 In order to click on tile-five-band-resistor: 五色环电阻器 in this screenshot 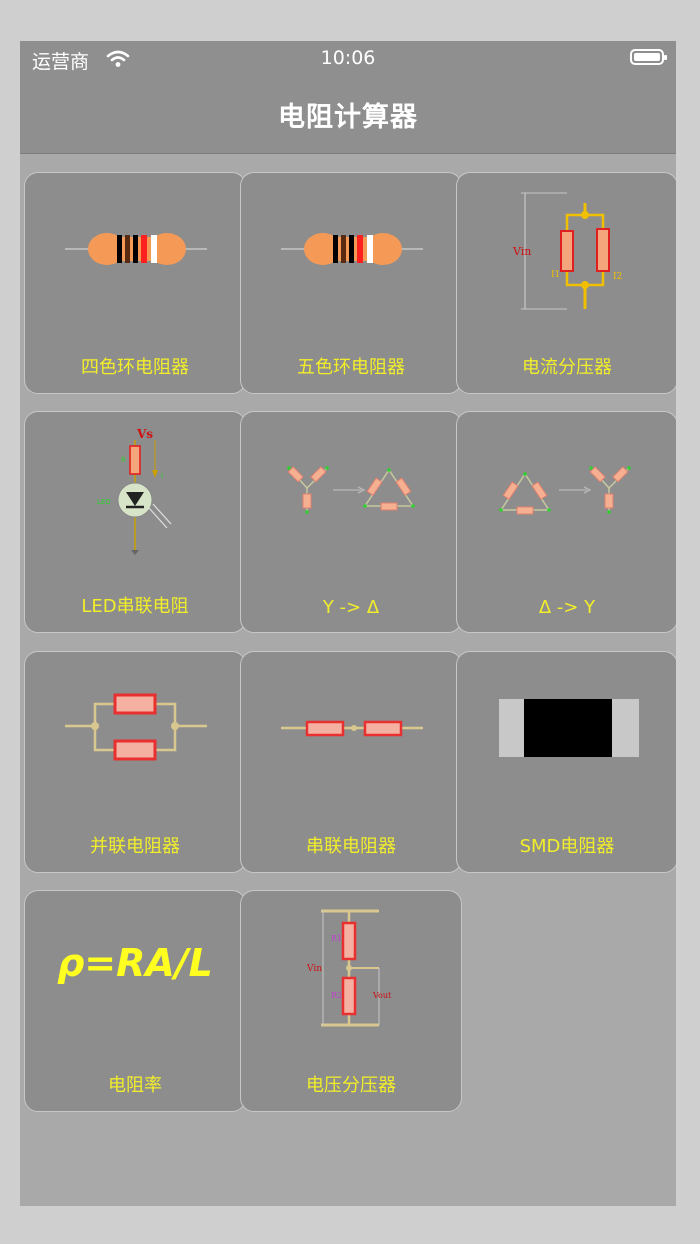, I will do `click(351, 283)`.